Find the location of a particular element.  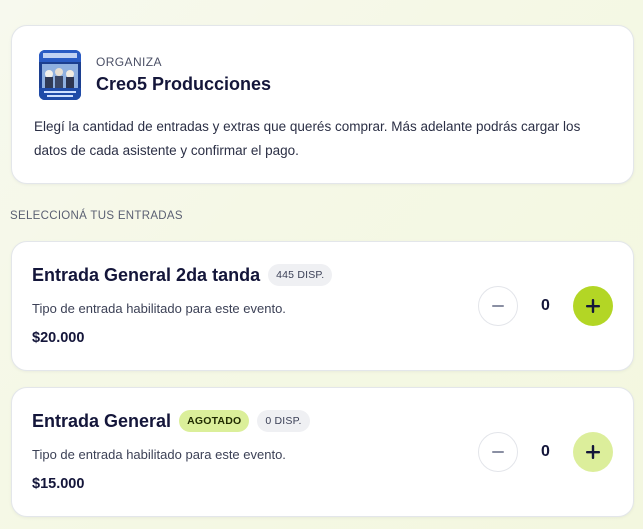

section-title: SELECCIONÁ TUS ENTRADAS is located at coordinates (96, 216).